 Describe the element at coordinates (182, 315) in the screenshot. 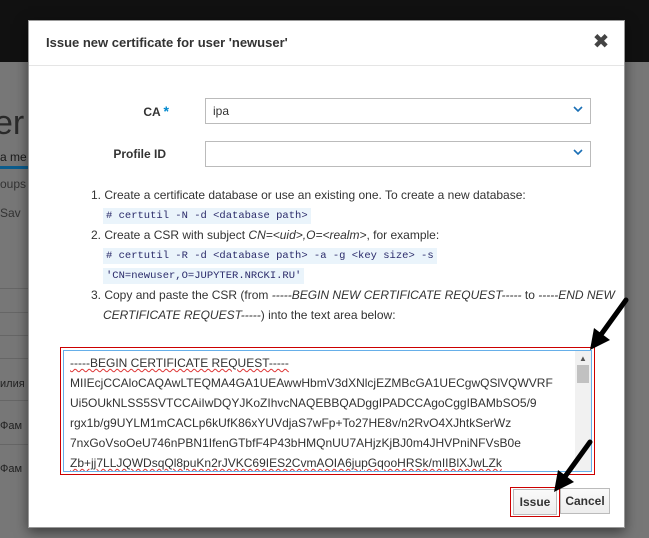

I see `end-marker-text-cont: CERTIFICATE REQUEST-----` at that location.